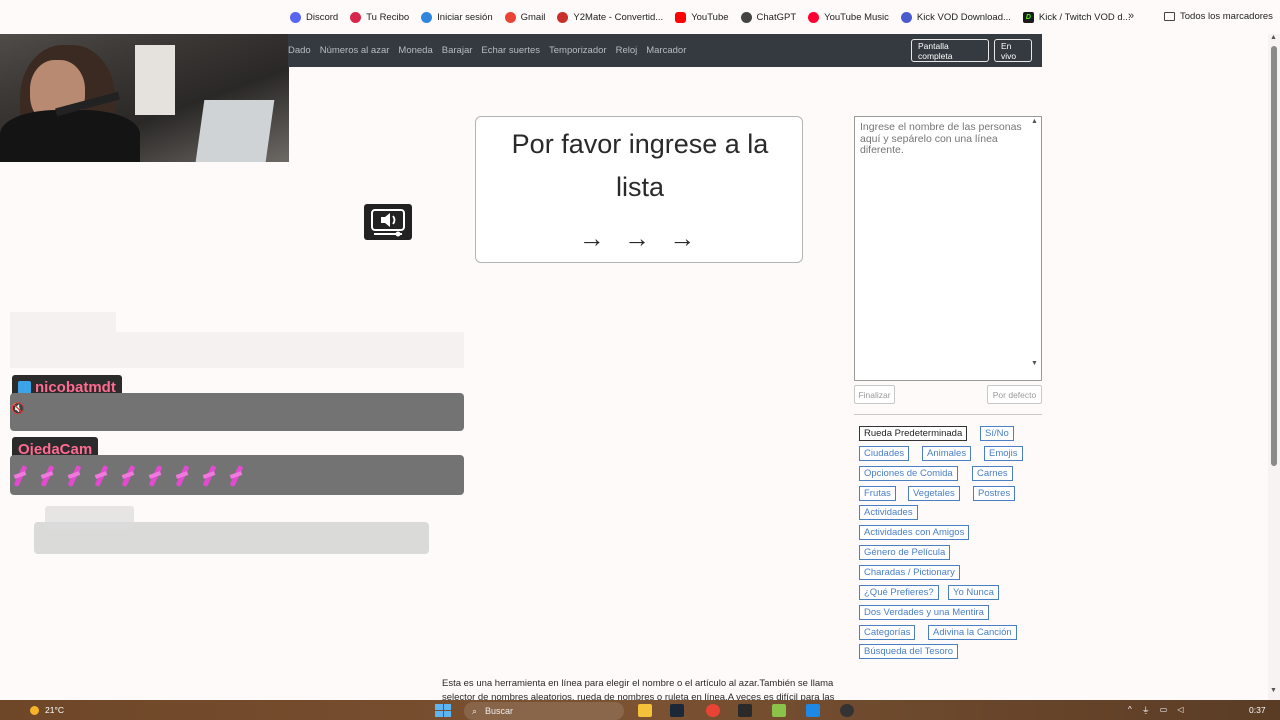 Image resolution: width=1280 pixels, height=720 pixels. I want to click on preset-emojis: Emojis, so click(1003, 453).